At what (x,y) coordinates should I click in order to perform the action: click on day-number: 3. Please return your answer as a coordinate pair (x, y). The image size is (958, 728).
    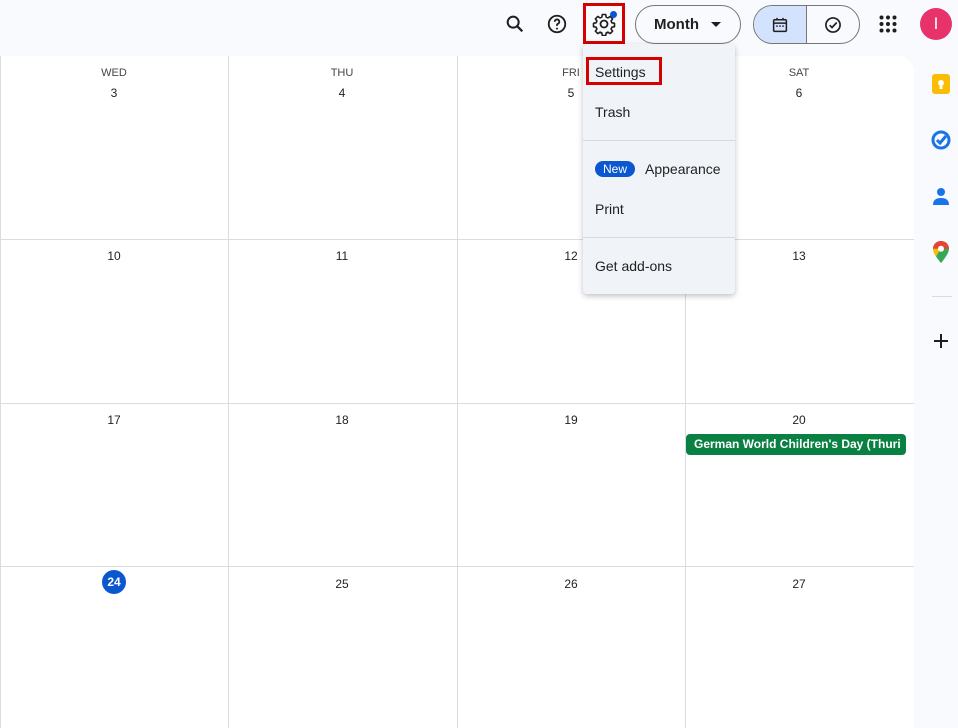
    Looking at the image, I should click on (114, 93).